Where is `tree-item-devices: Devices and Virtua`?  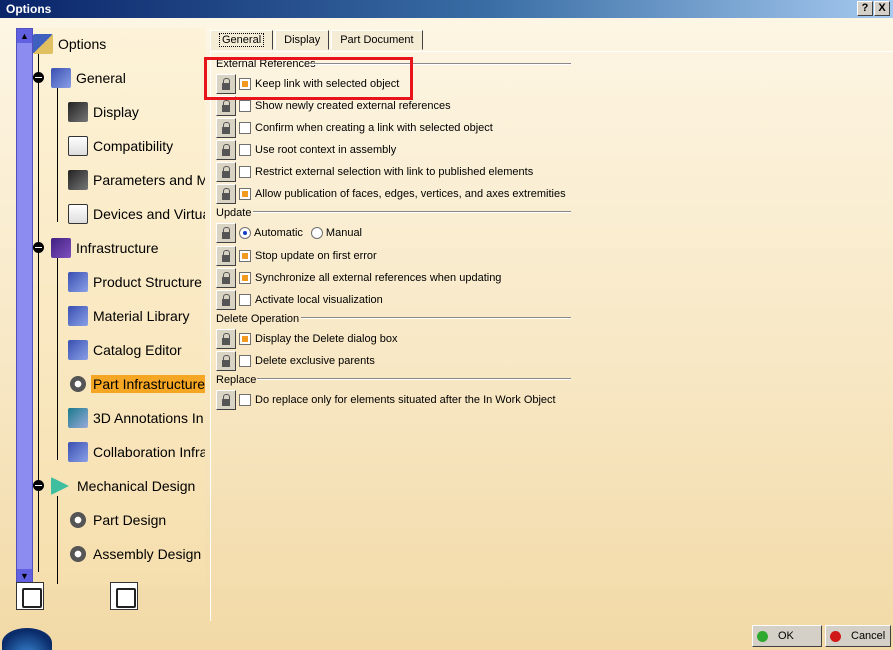
tree-item-devices: Devices and Virtua is located at coordinates (136, 214).